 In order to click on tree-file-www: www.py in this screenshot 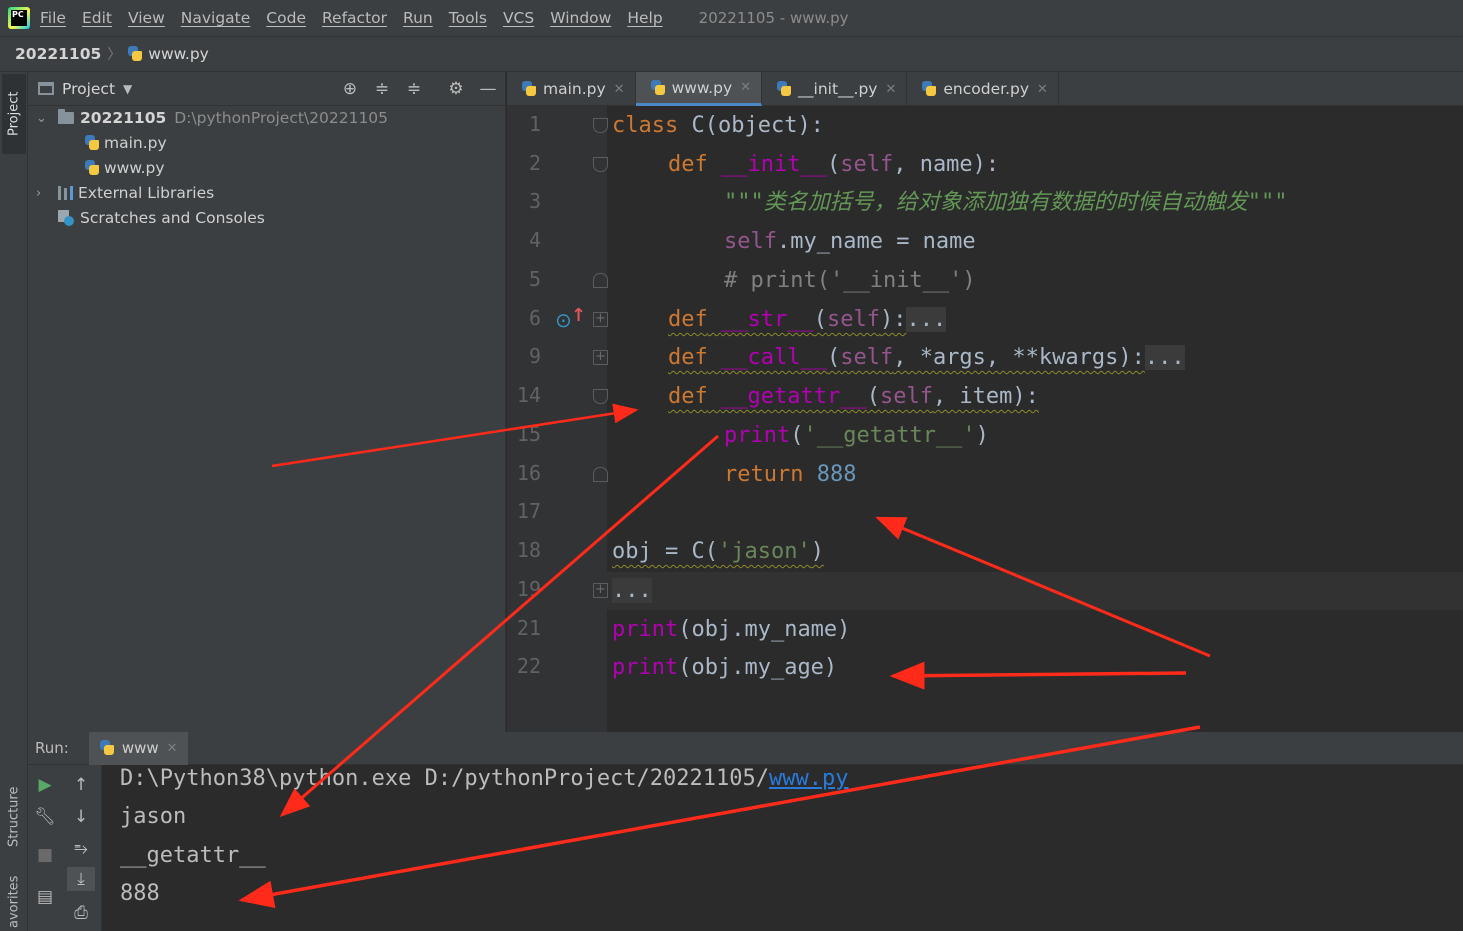, I will do `click(124, 168)`.